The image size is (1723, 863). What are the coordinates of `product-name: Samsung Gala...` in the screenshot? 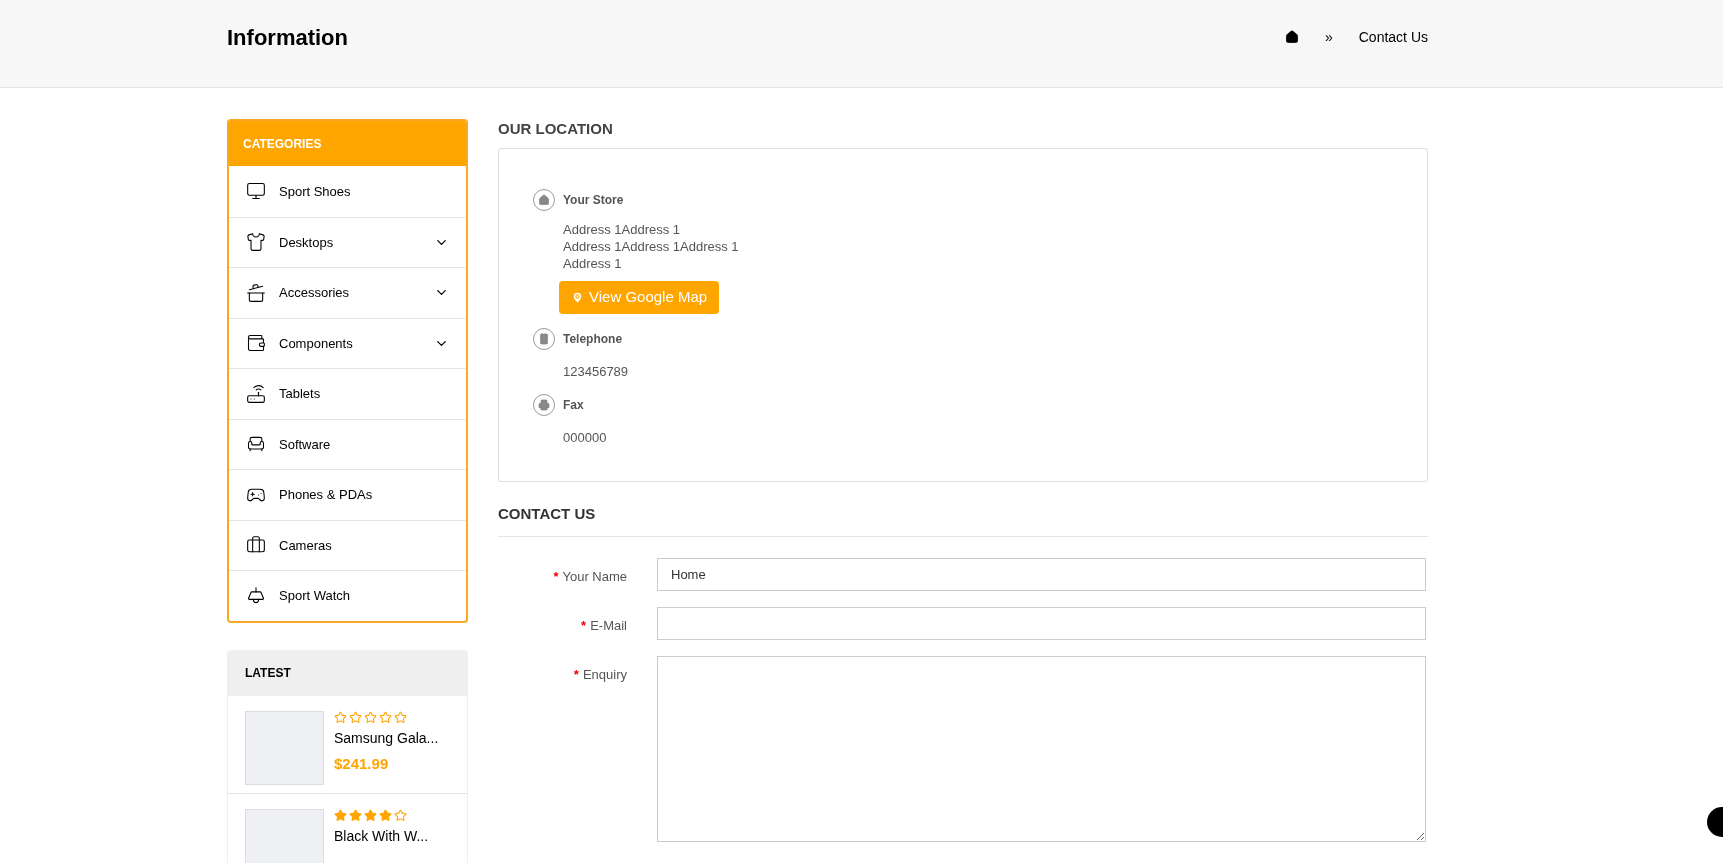 It's located at (386, 738).